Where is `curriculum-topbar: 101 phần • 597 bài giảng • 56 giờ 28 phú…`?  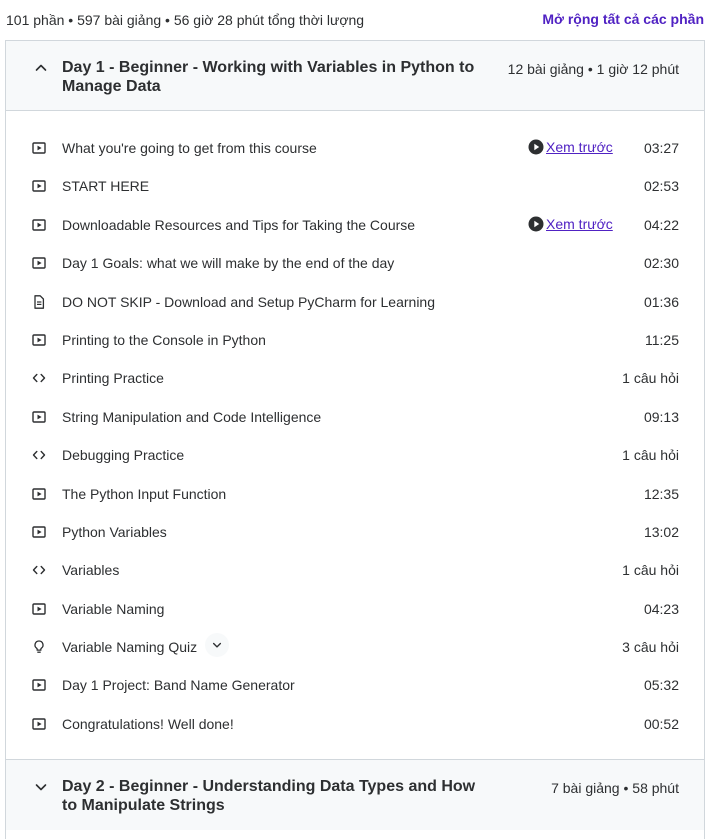 curriculum-topbar: 101 phần • 597 bài giảng • 56 giờ 28 phú… is located at coordinates (353, 20).